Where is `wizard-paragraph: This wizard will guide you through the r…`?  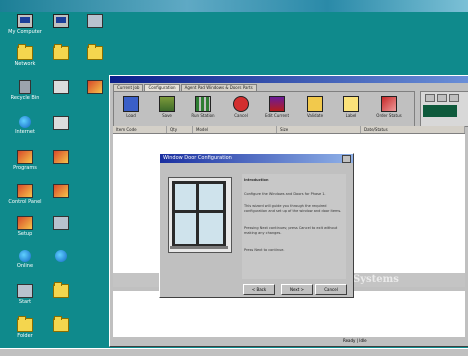 wizard-paragraph: This wizard will guide you through the r… is located at coordinates (293, 208).